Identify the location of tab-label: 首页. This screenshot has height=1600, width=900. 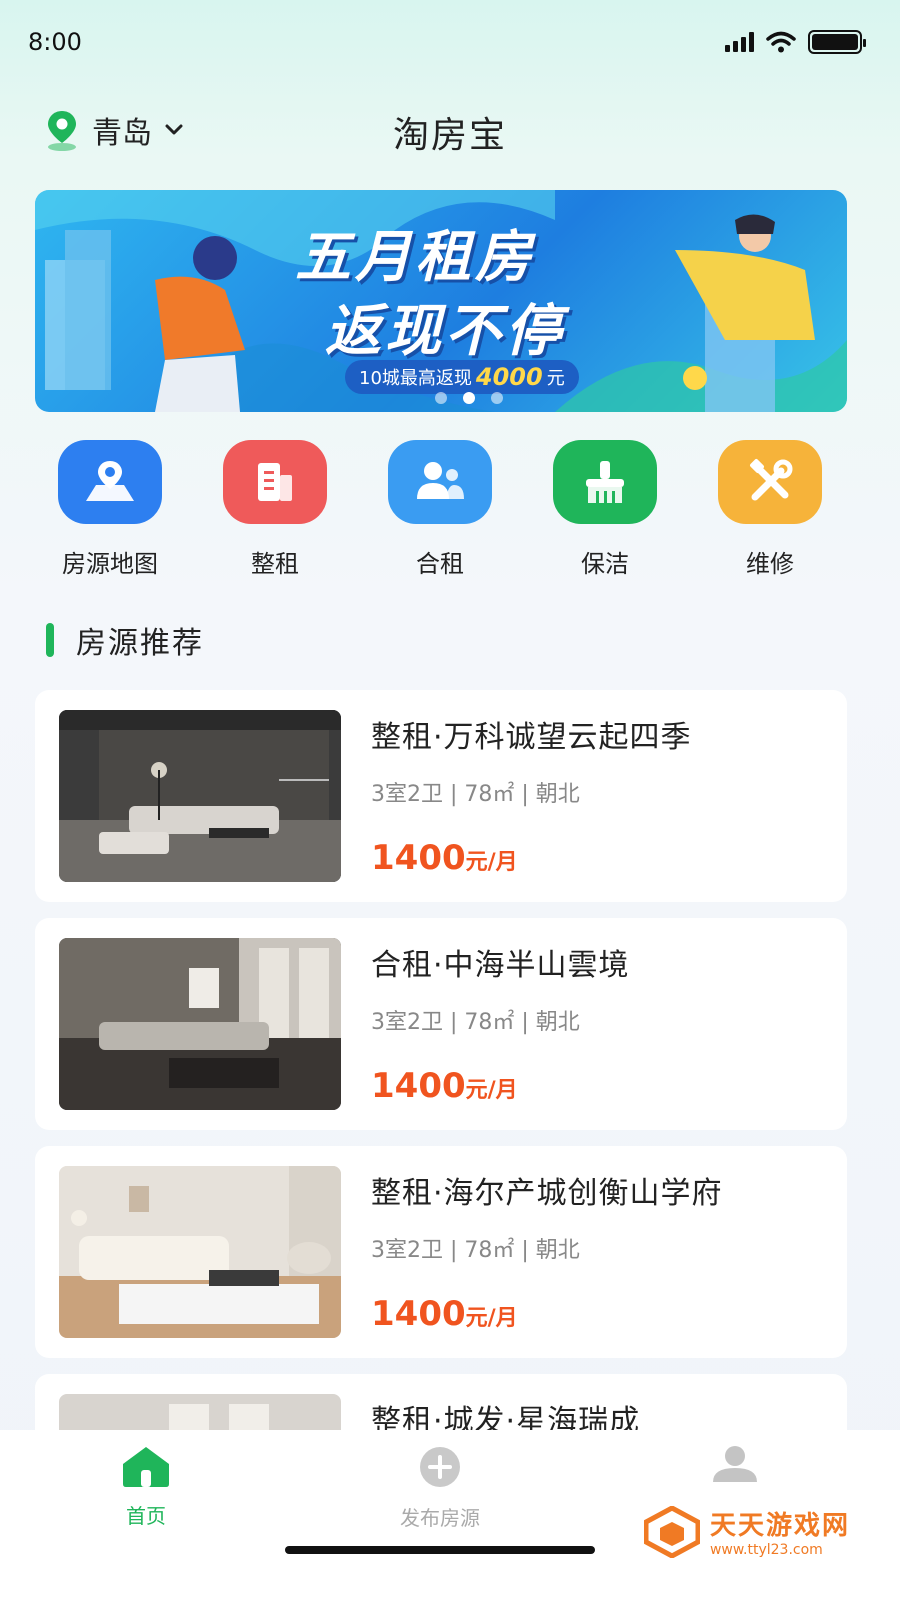
(146, 1516).